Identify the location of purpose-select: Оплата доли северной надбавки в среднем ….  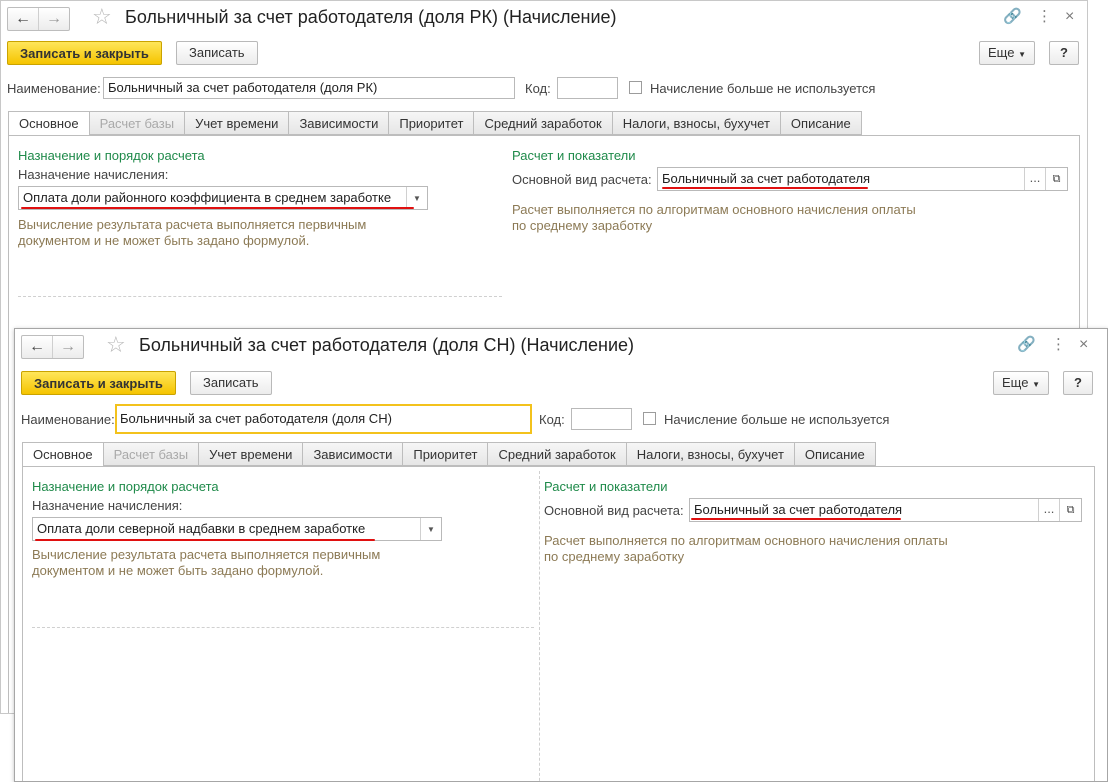
(237, 529).